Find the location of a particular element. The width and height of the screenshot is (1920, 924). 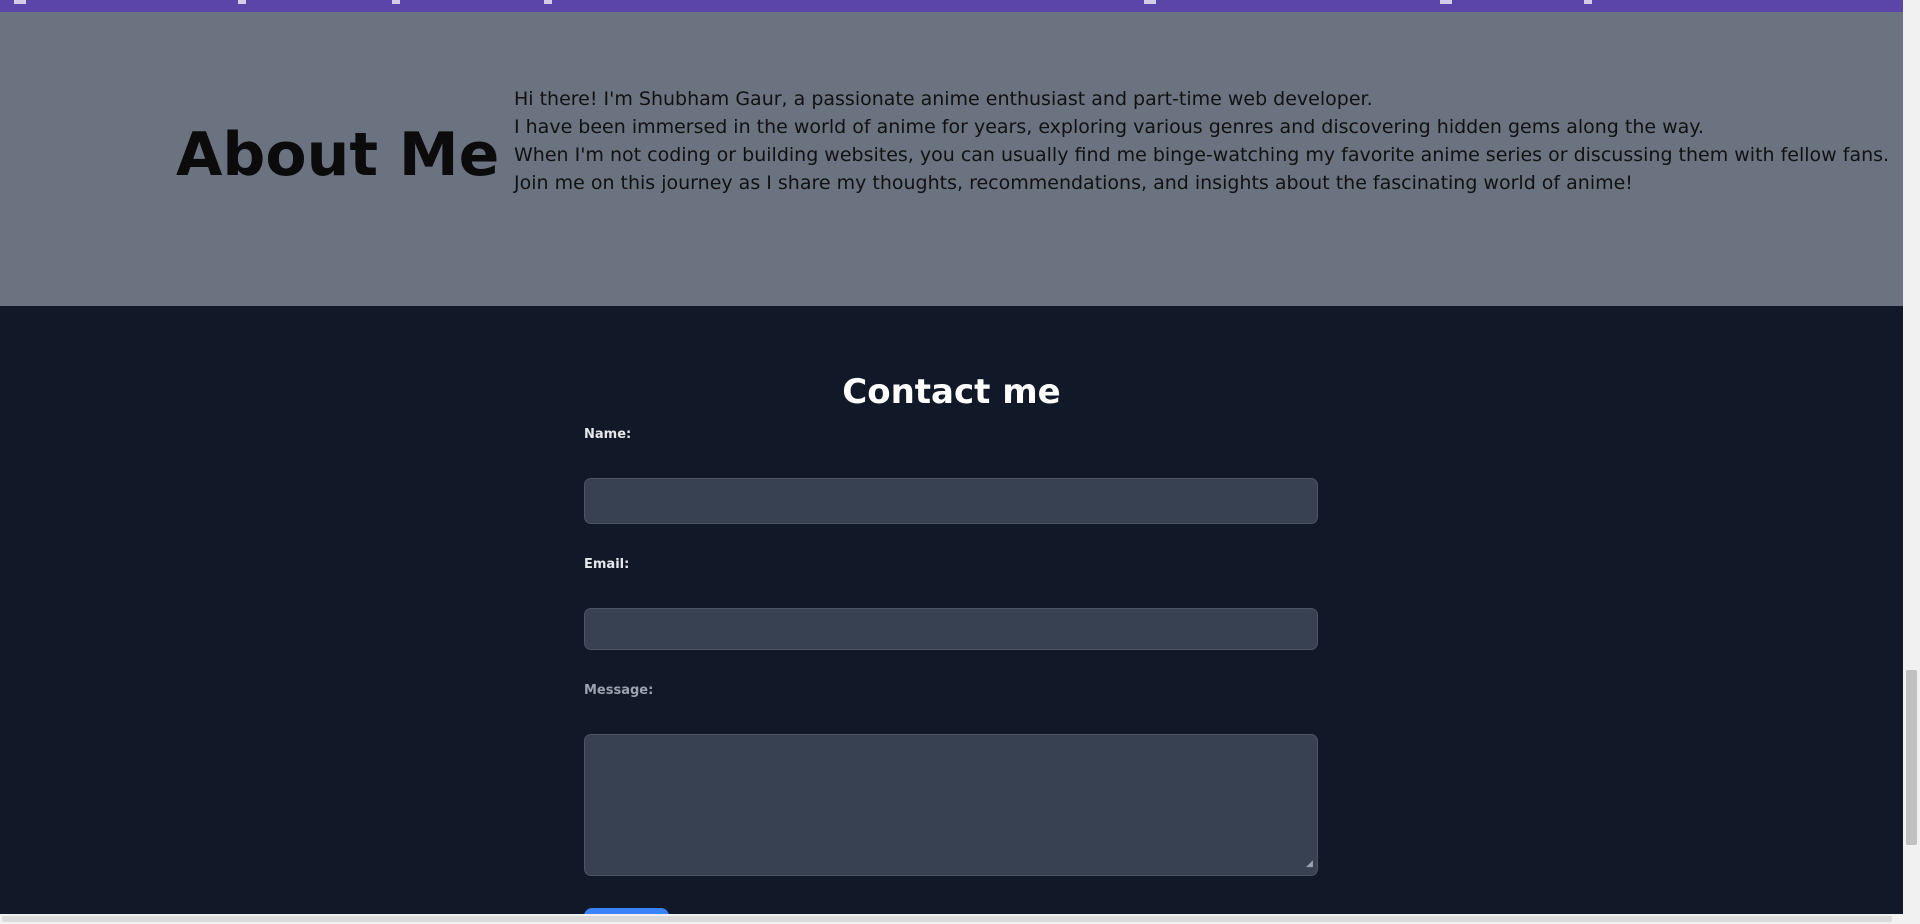

message-textarea is located at coordinates (951, 805).